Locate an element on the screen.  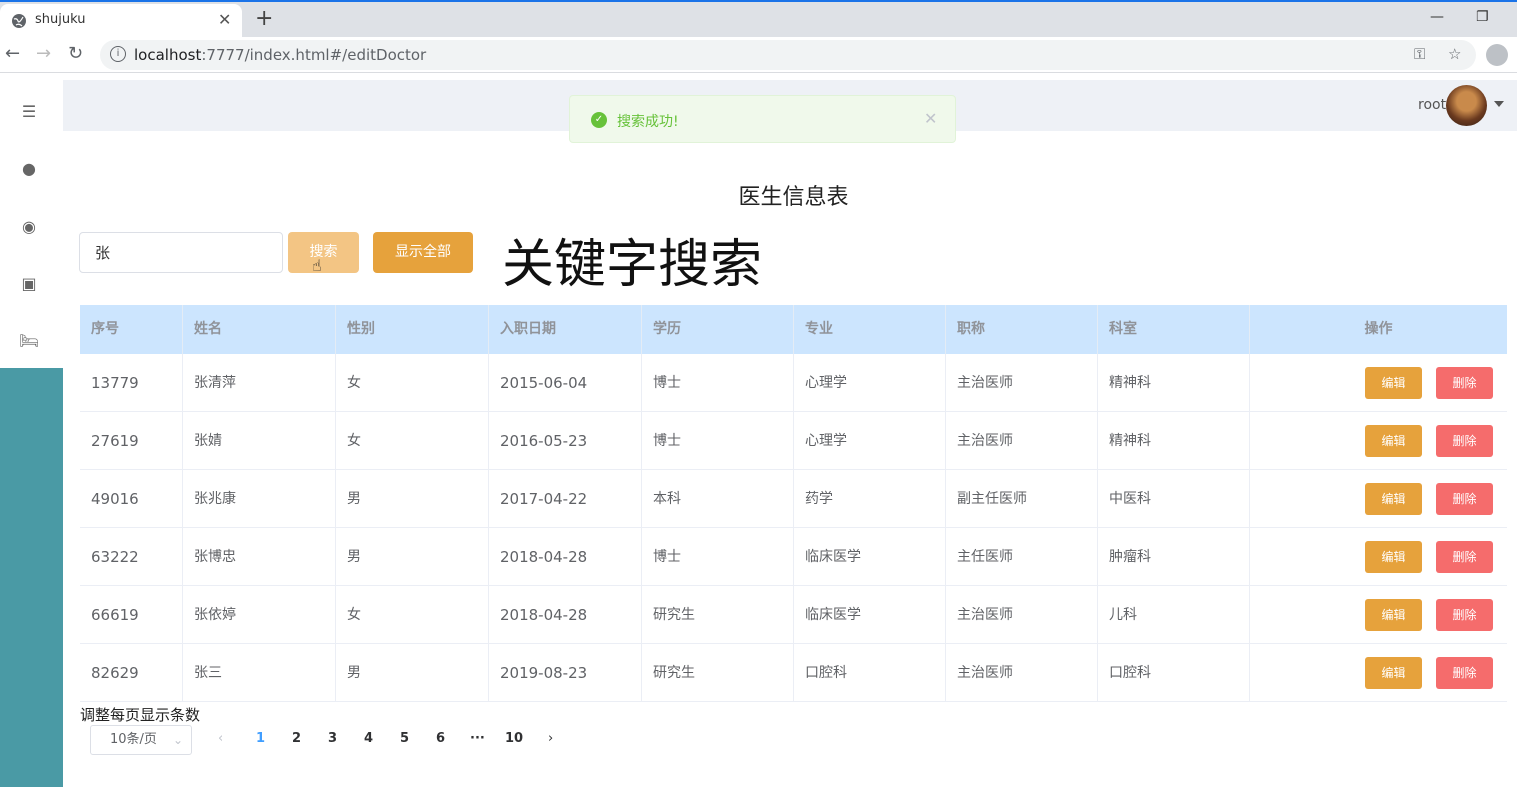
cell-id: 66619 is located at coordinates (131, 615).